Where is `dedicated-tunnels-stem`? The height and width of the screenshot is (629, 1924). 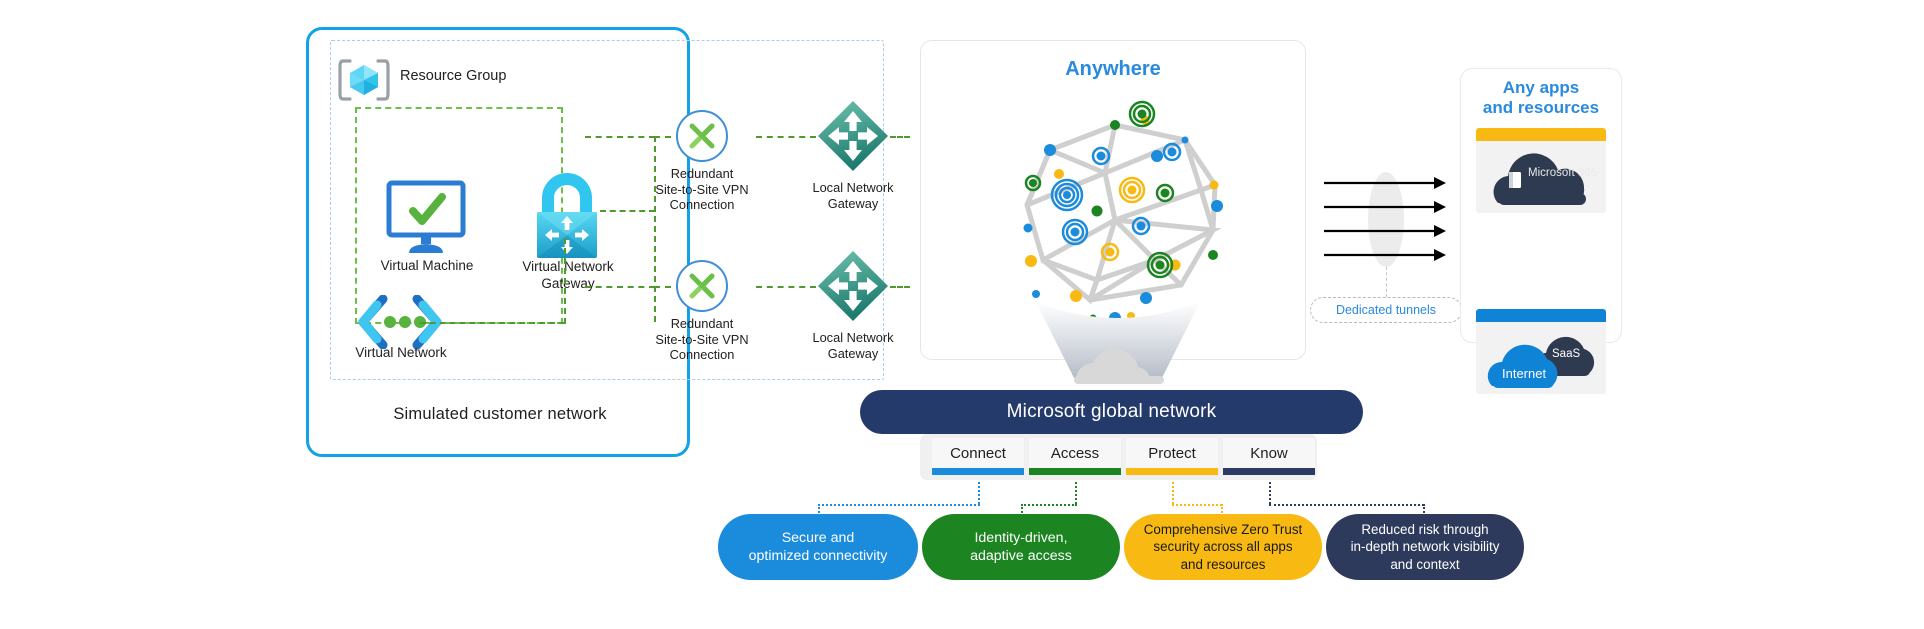 dedicated-tunnels-stem is located at coordinates (1386, 282).